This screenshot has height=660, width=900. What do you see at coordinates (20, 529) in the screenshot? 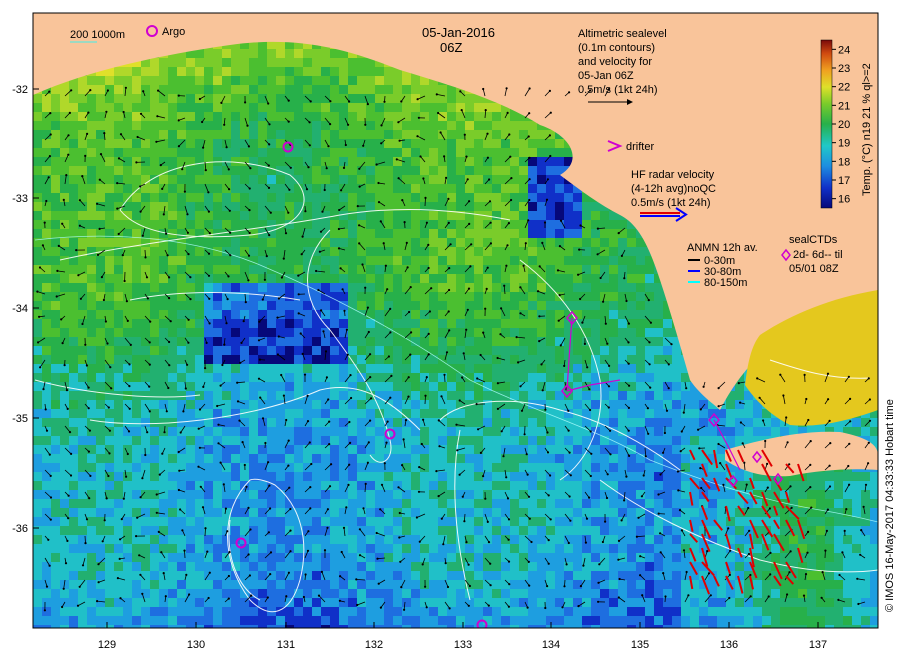
I see `y-tick-label: -36` at bounding box center [20, 529].